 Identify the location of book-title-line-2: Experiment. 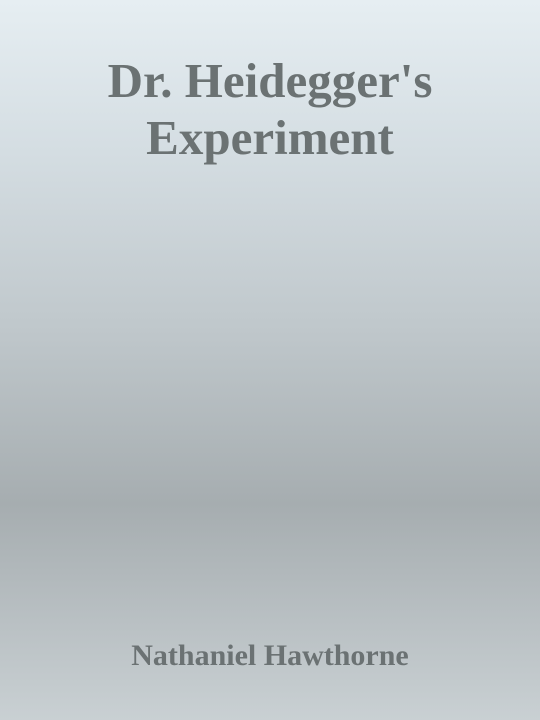
(270, 137).